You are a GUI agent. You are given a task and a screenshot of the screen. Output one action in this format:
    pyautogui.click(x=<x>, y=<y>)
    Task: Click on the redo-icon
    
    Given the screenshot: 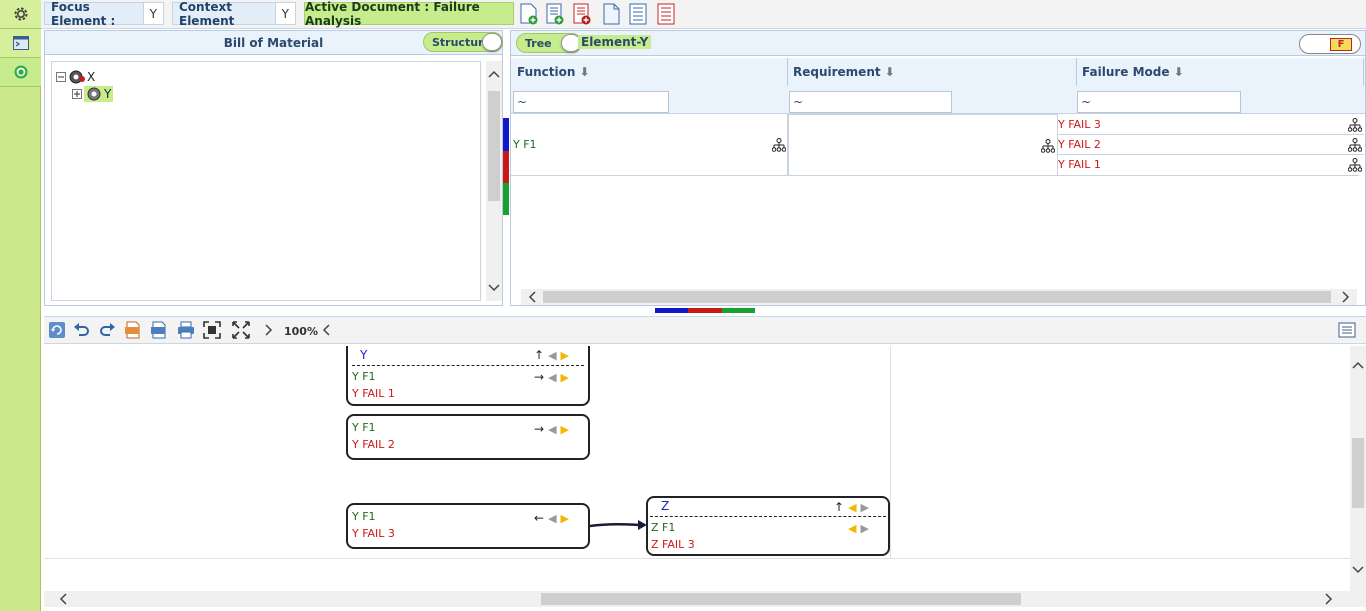 What is the action you would take?
    pyautogui.click(x=107, y=330)
    